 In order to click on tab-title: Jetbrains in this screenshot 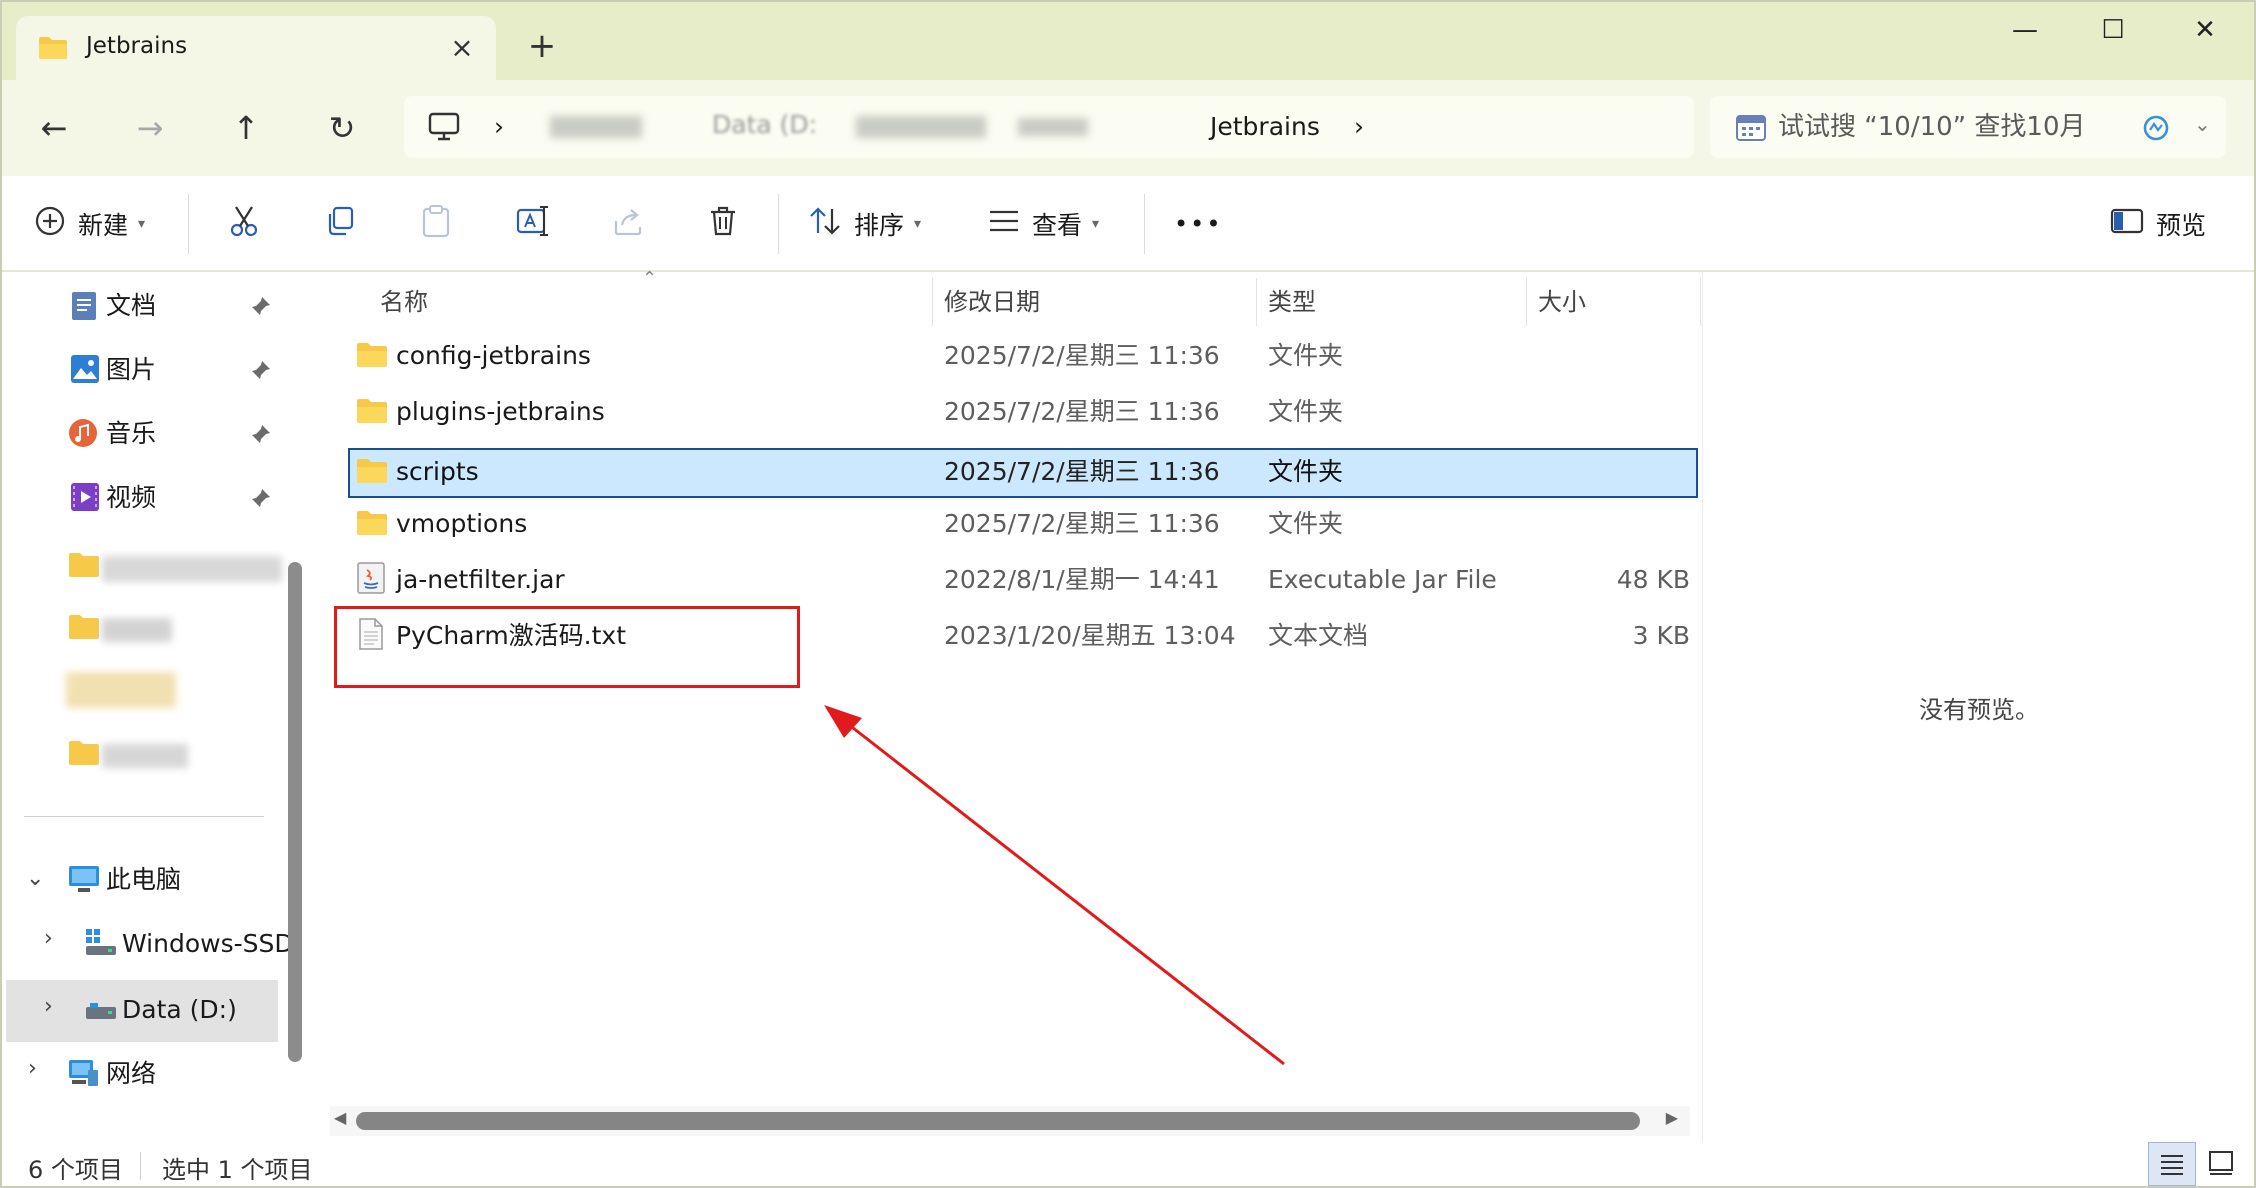, I will do `click(137, 46)`.